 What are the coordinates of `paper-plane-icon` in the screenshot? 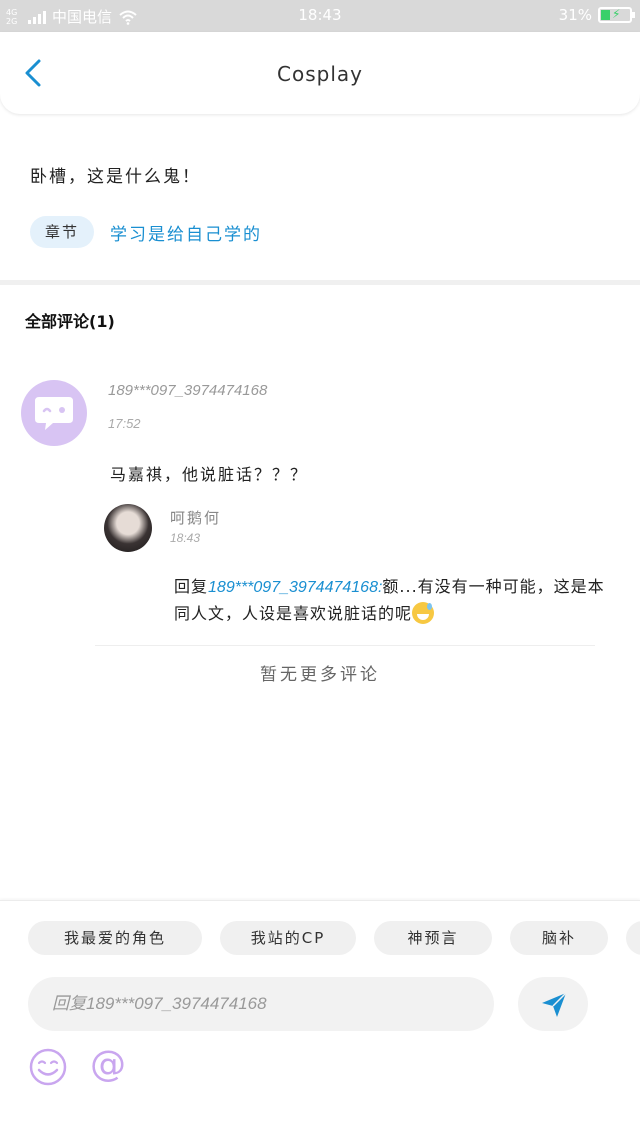 It's located at (554, 1004).